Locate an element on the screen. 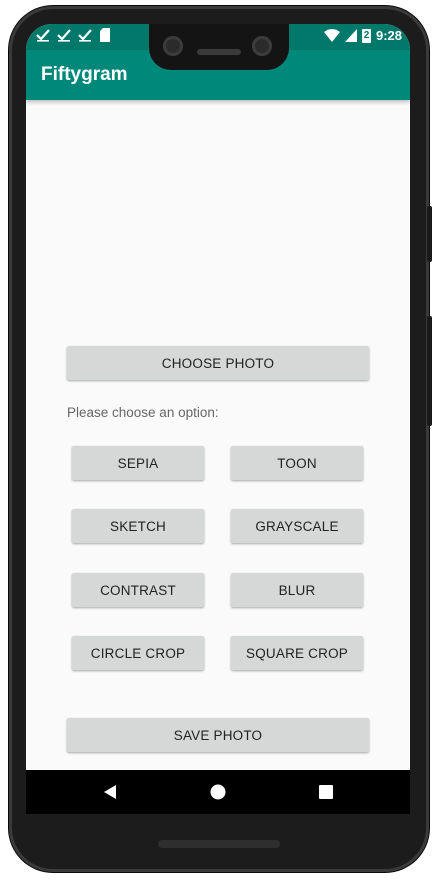  home-icon is located at coordinates (218, 792).